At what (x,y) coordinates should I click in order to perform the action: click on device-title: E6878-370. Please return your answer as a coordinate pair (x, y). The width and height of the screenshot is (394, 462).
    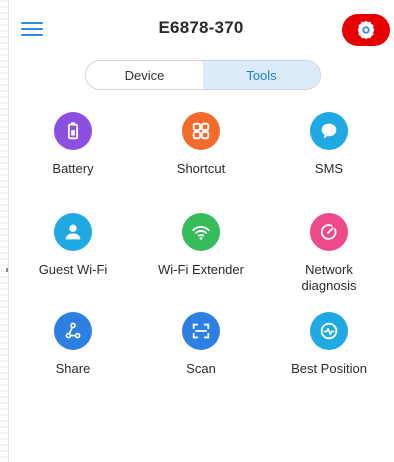
    Looking at the image, I should click on (201, 27).